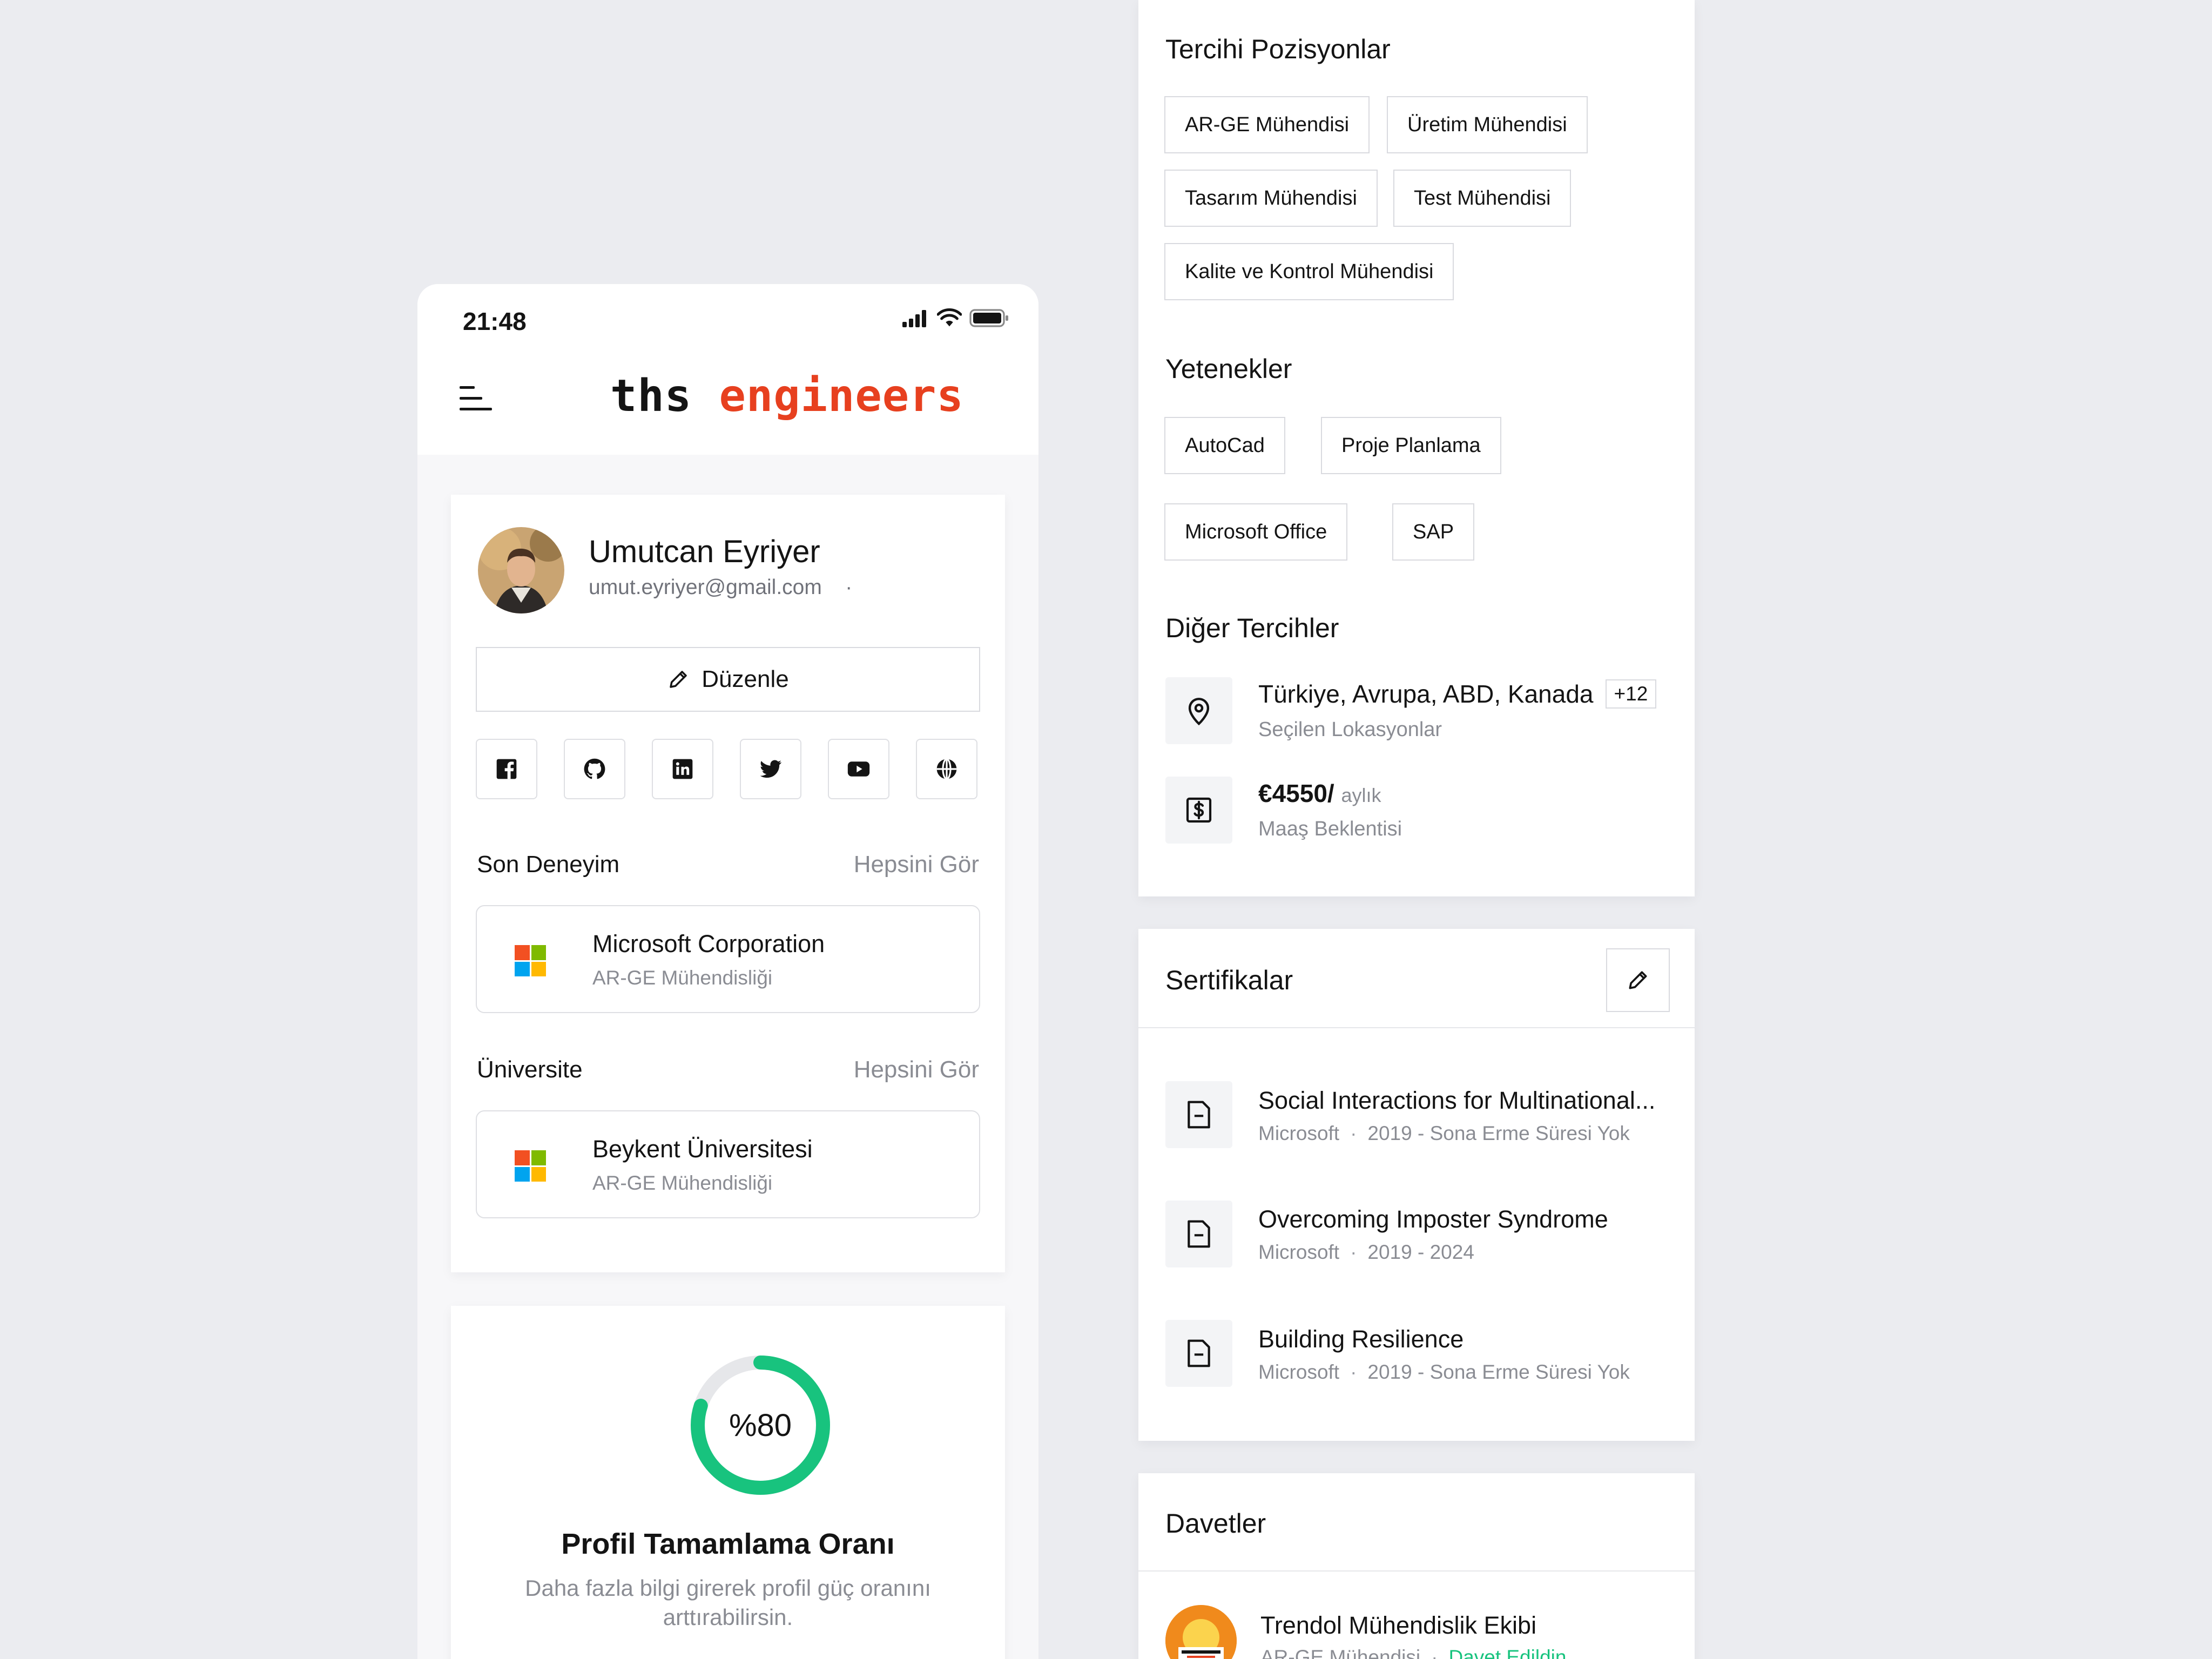  Describe the element at coordinates (1411, 445) in the screenshot. I see `skill-chip: Proje Planlama` at that location.